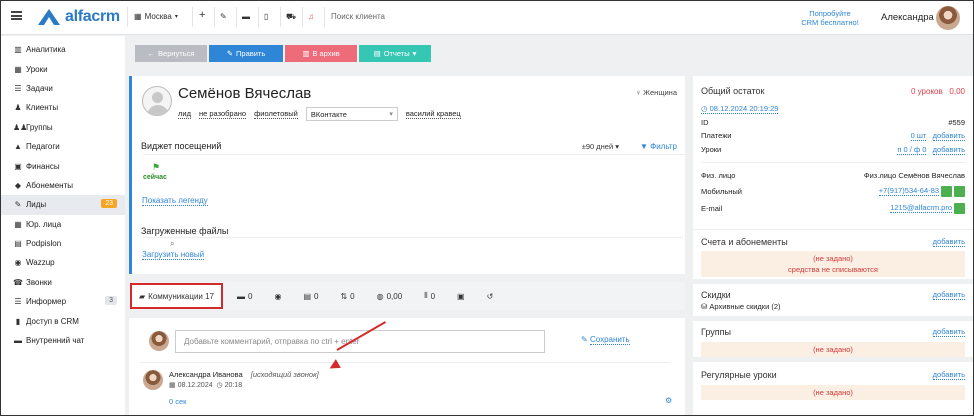 The height and width of the screenshot is (416, 974). Describe the element at coordinates (912, 149) in the screenshot. I see `lessons-value: п 0 / ф 0` at that location.